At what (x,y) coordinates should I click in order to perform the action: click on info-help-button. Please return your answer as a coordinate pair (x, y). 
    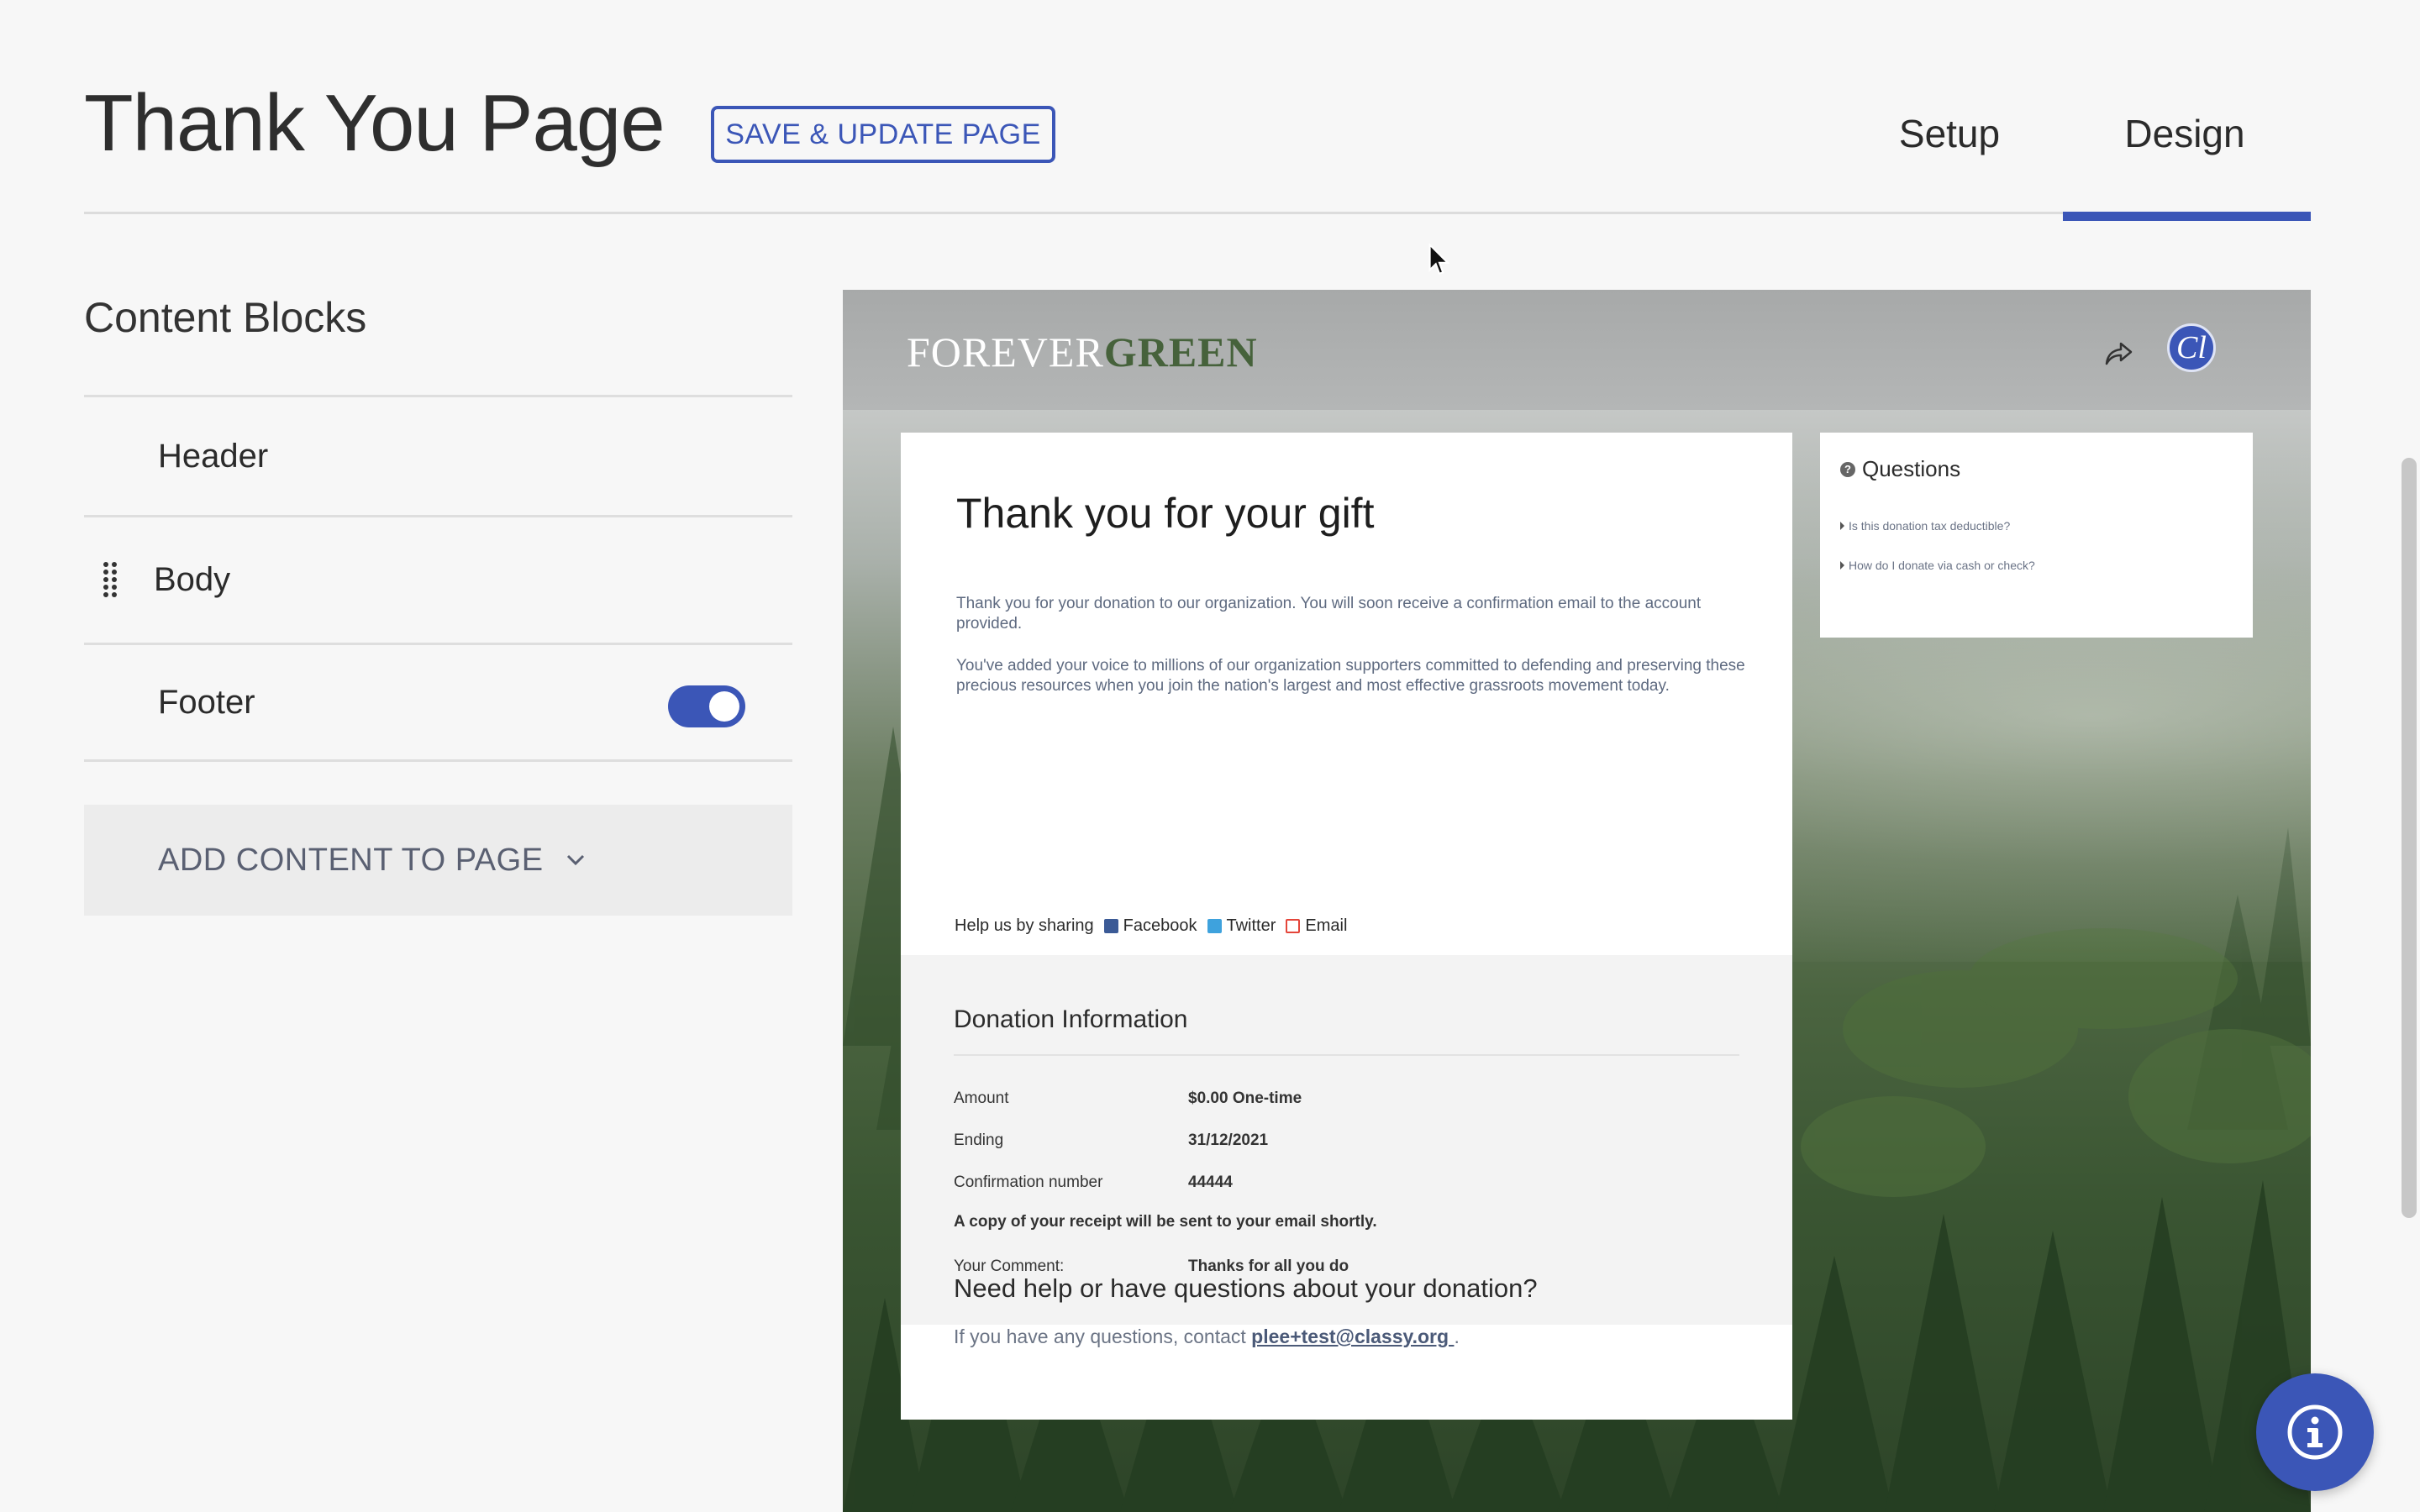
    Looking at the image, I should click on (2315, 1432).